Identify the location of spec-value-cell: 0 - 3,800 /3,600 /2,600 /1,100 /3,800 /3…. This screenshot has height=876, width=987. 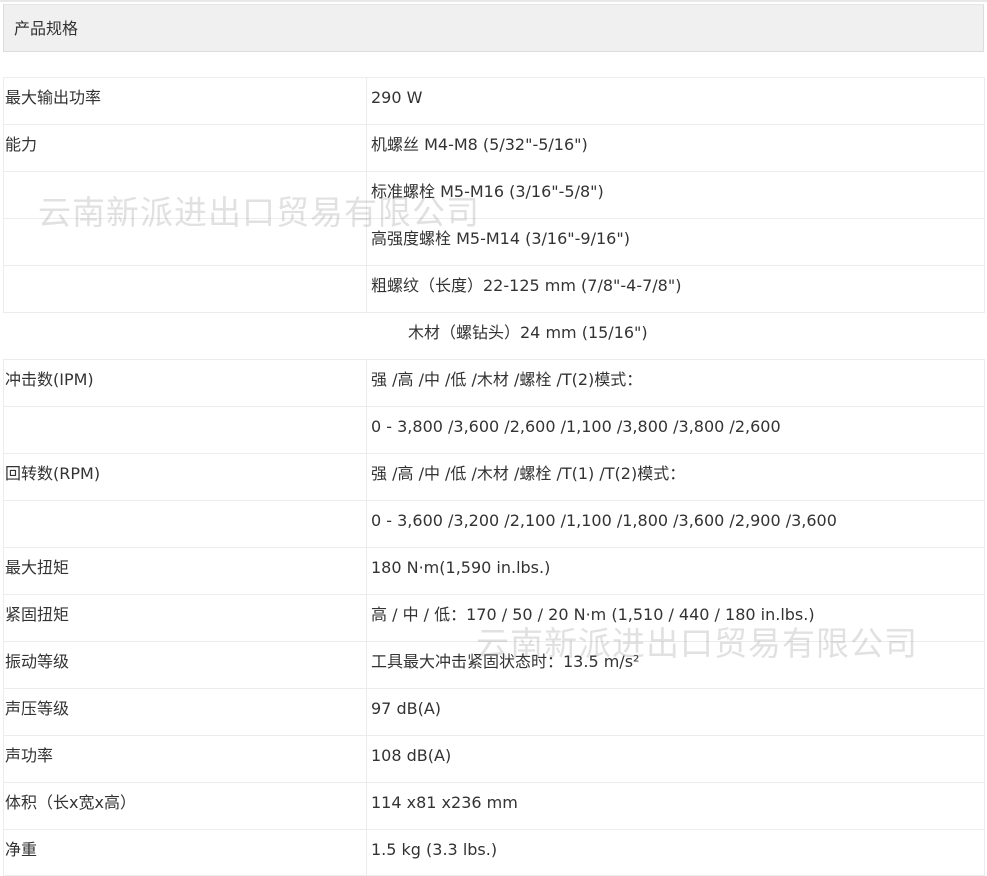
(675, 430).